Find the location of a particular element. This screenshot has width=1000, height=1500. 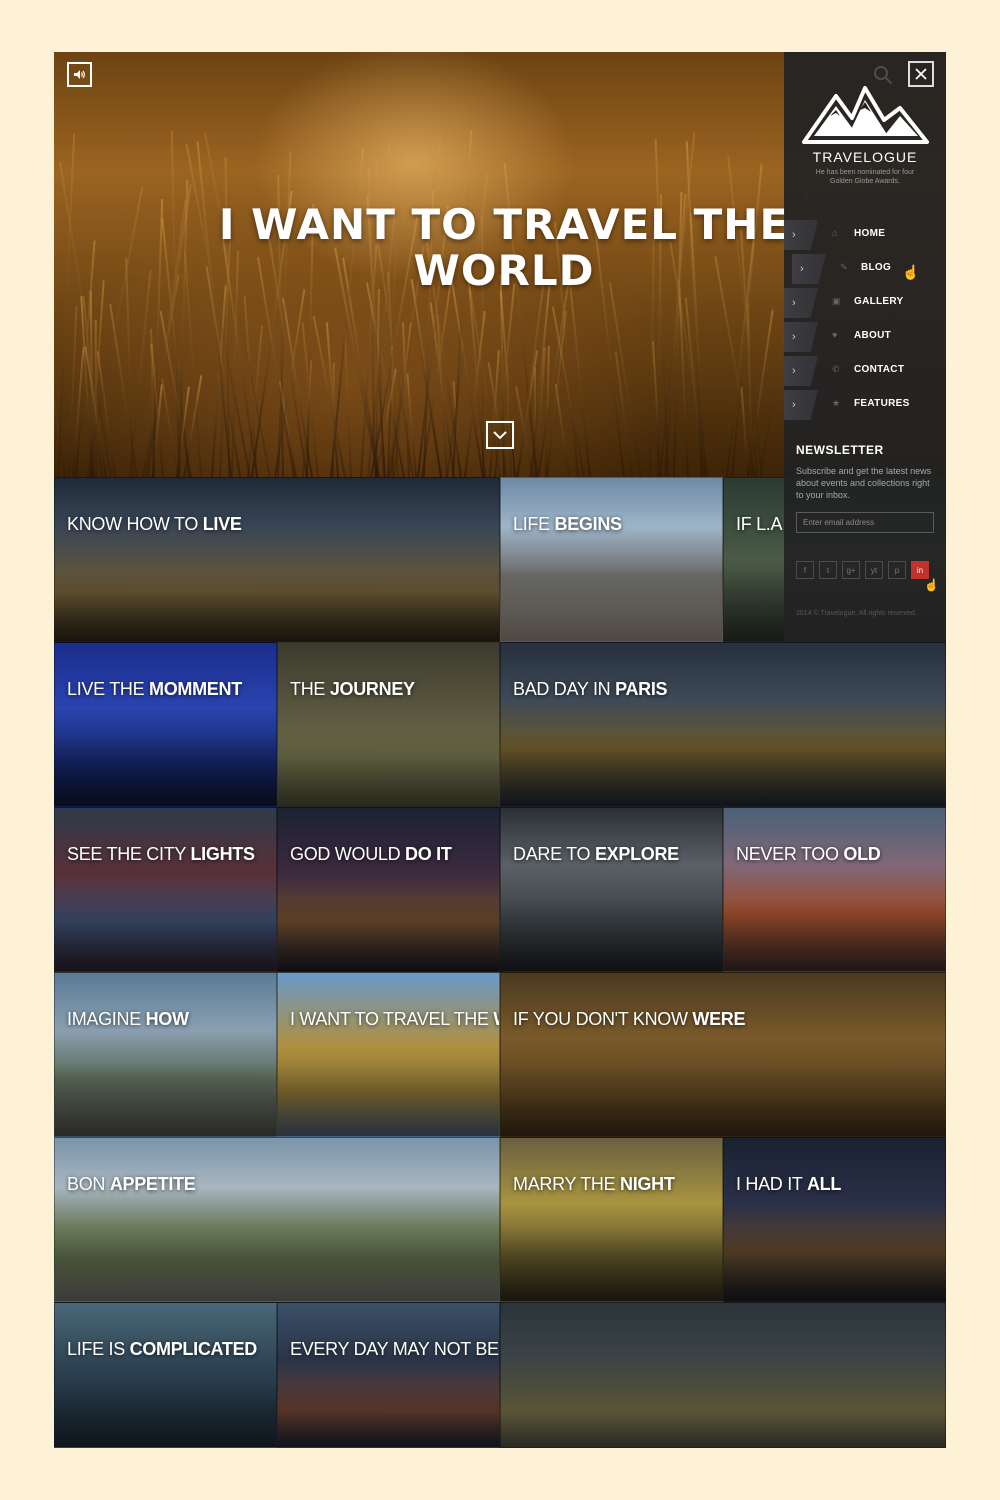

linkedin-icon: in is located at coordinates (920, 570).